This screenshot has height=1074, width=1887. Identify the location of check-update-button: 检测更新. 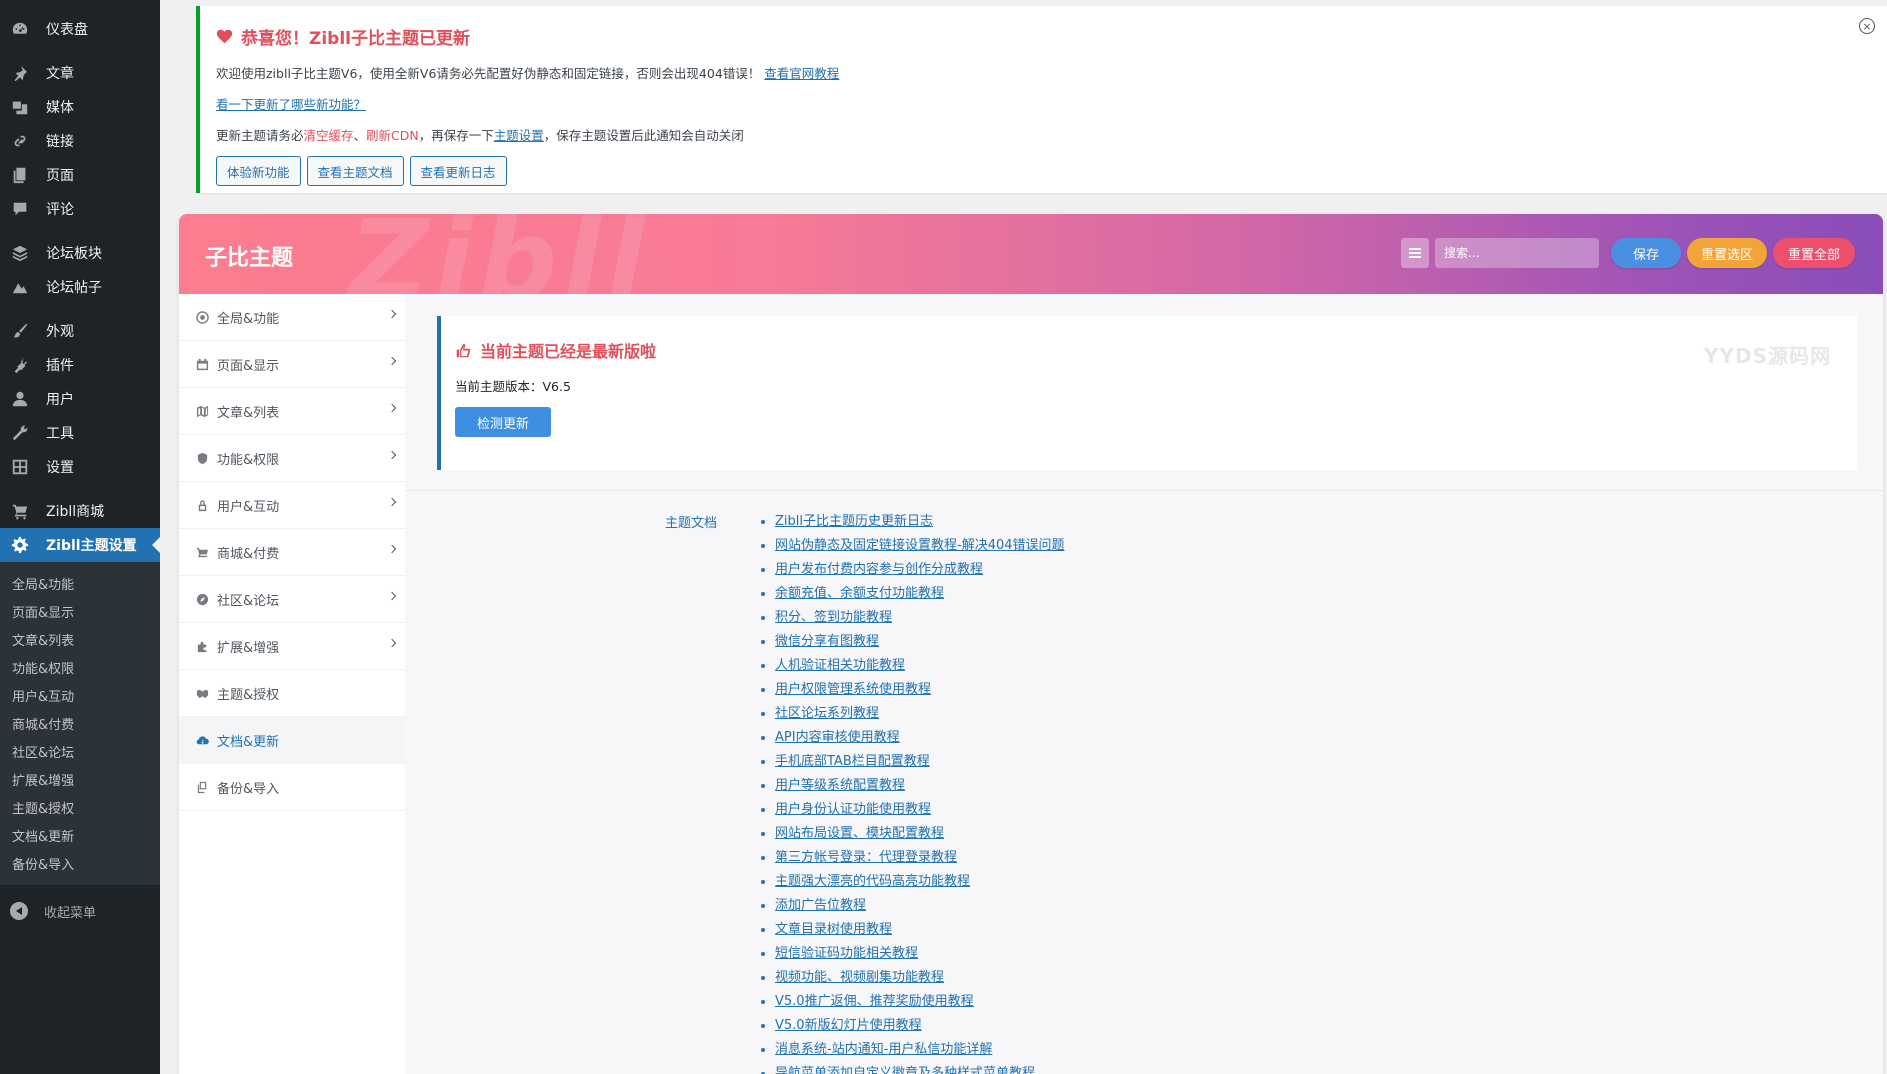
(503, 422).